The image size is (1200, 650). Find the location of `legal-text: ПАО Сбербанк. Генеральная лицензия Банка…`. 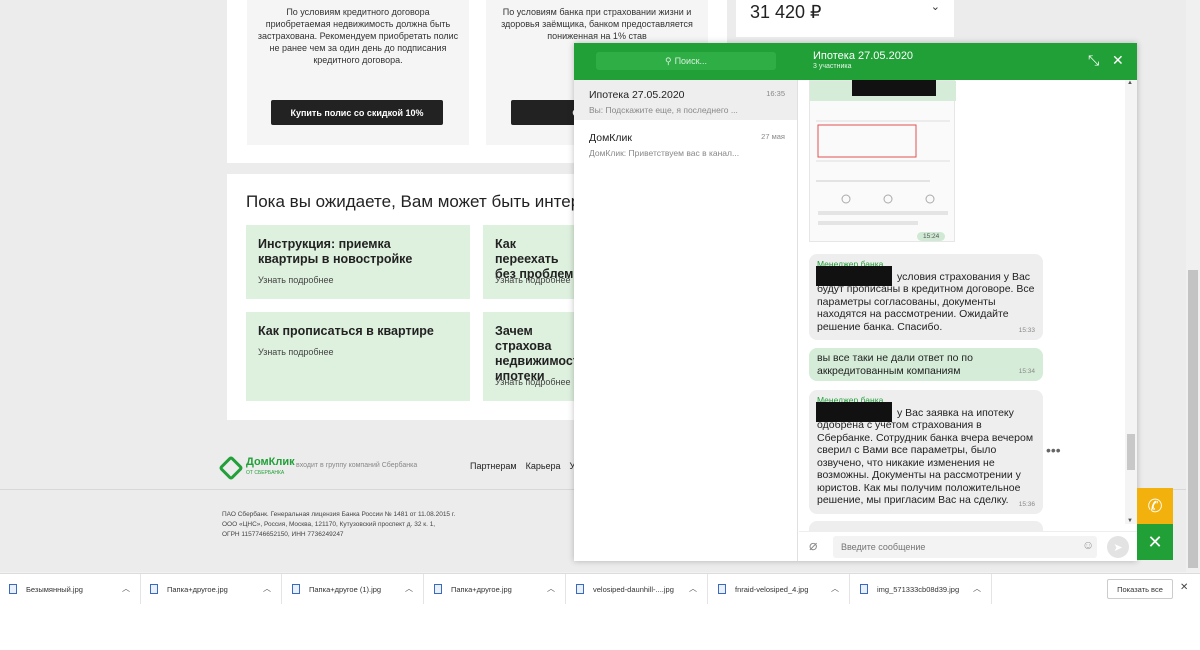

legal-text: ПАО Сбербанк. Генеральная лицензия Банка… is located at coordinates (338, 525).